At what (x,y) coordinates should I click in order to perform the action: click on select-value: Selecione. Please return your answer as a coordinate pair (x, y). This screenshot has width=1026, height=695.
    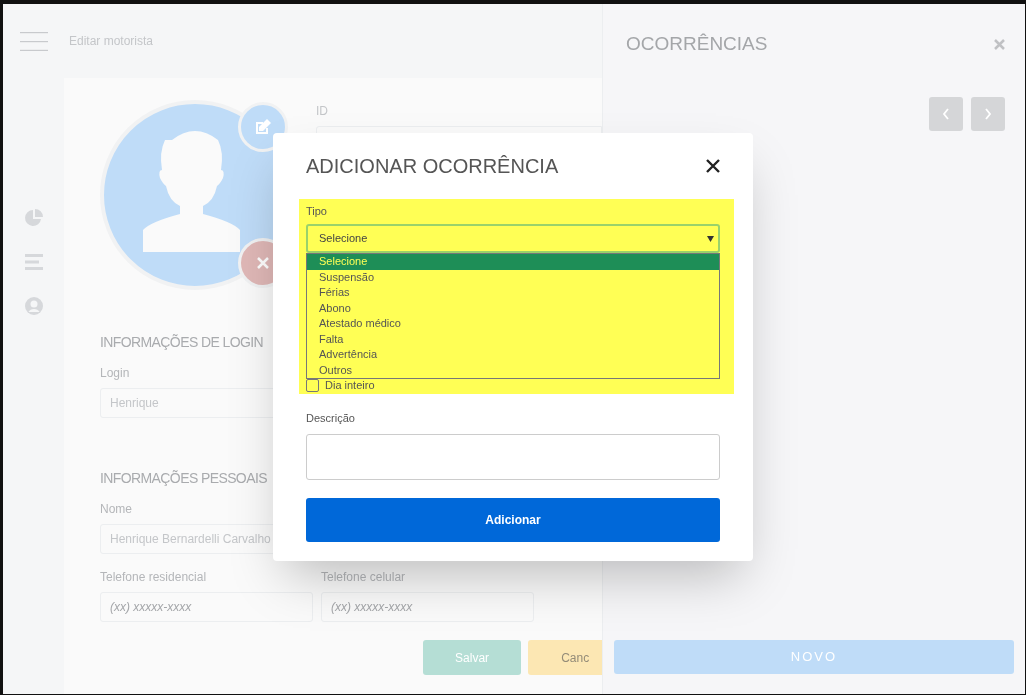
    Looking at the image, I should click on (343, 239).